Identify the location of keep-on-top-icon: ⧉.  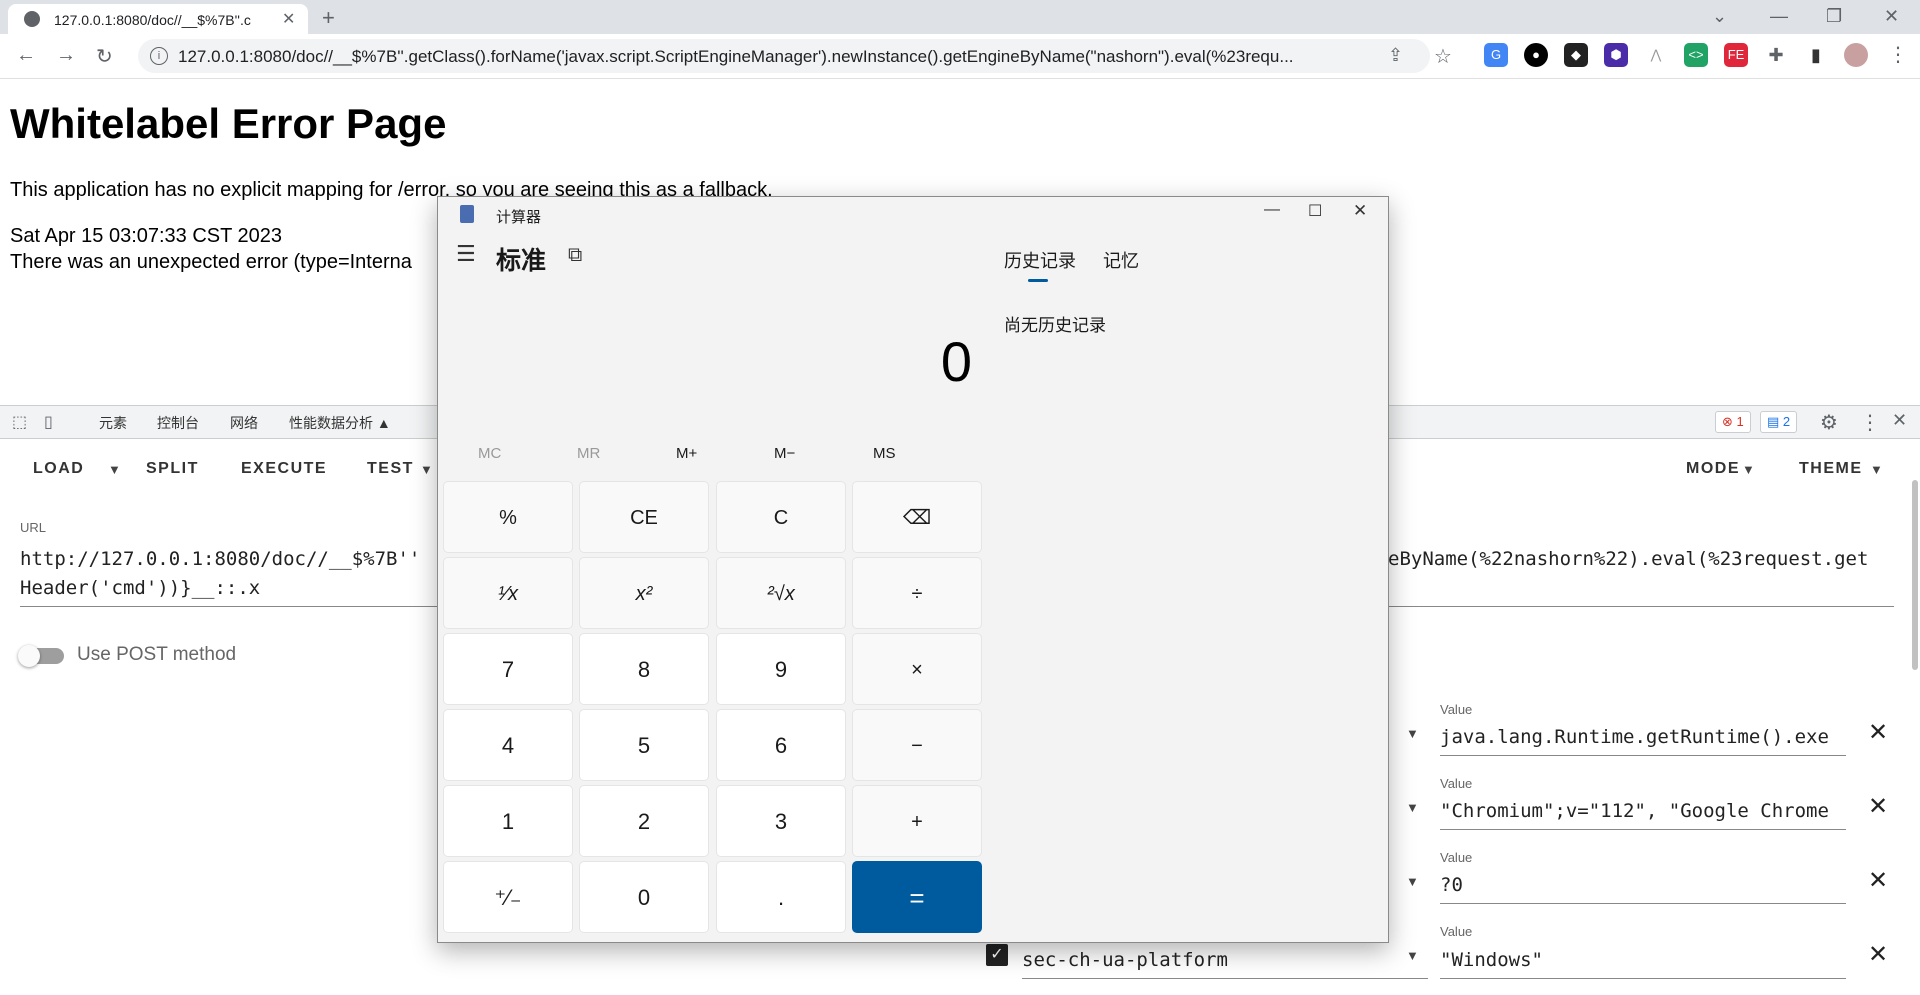
(575, 255).